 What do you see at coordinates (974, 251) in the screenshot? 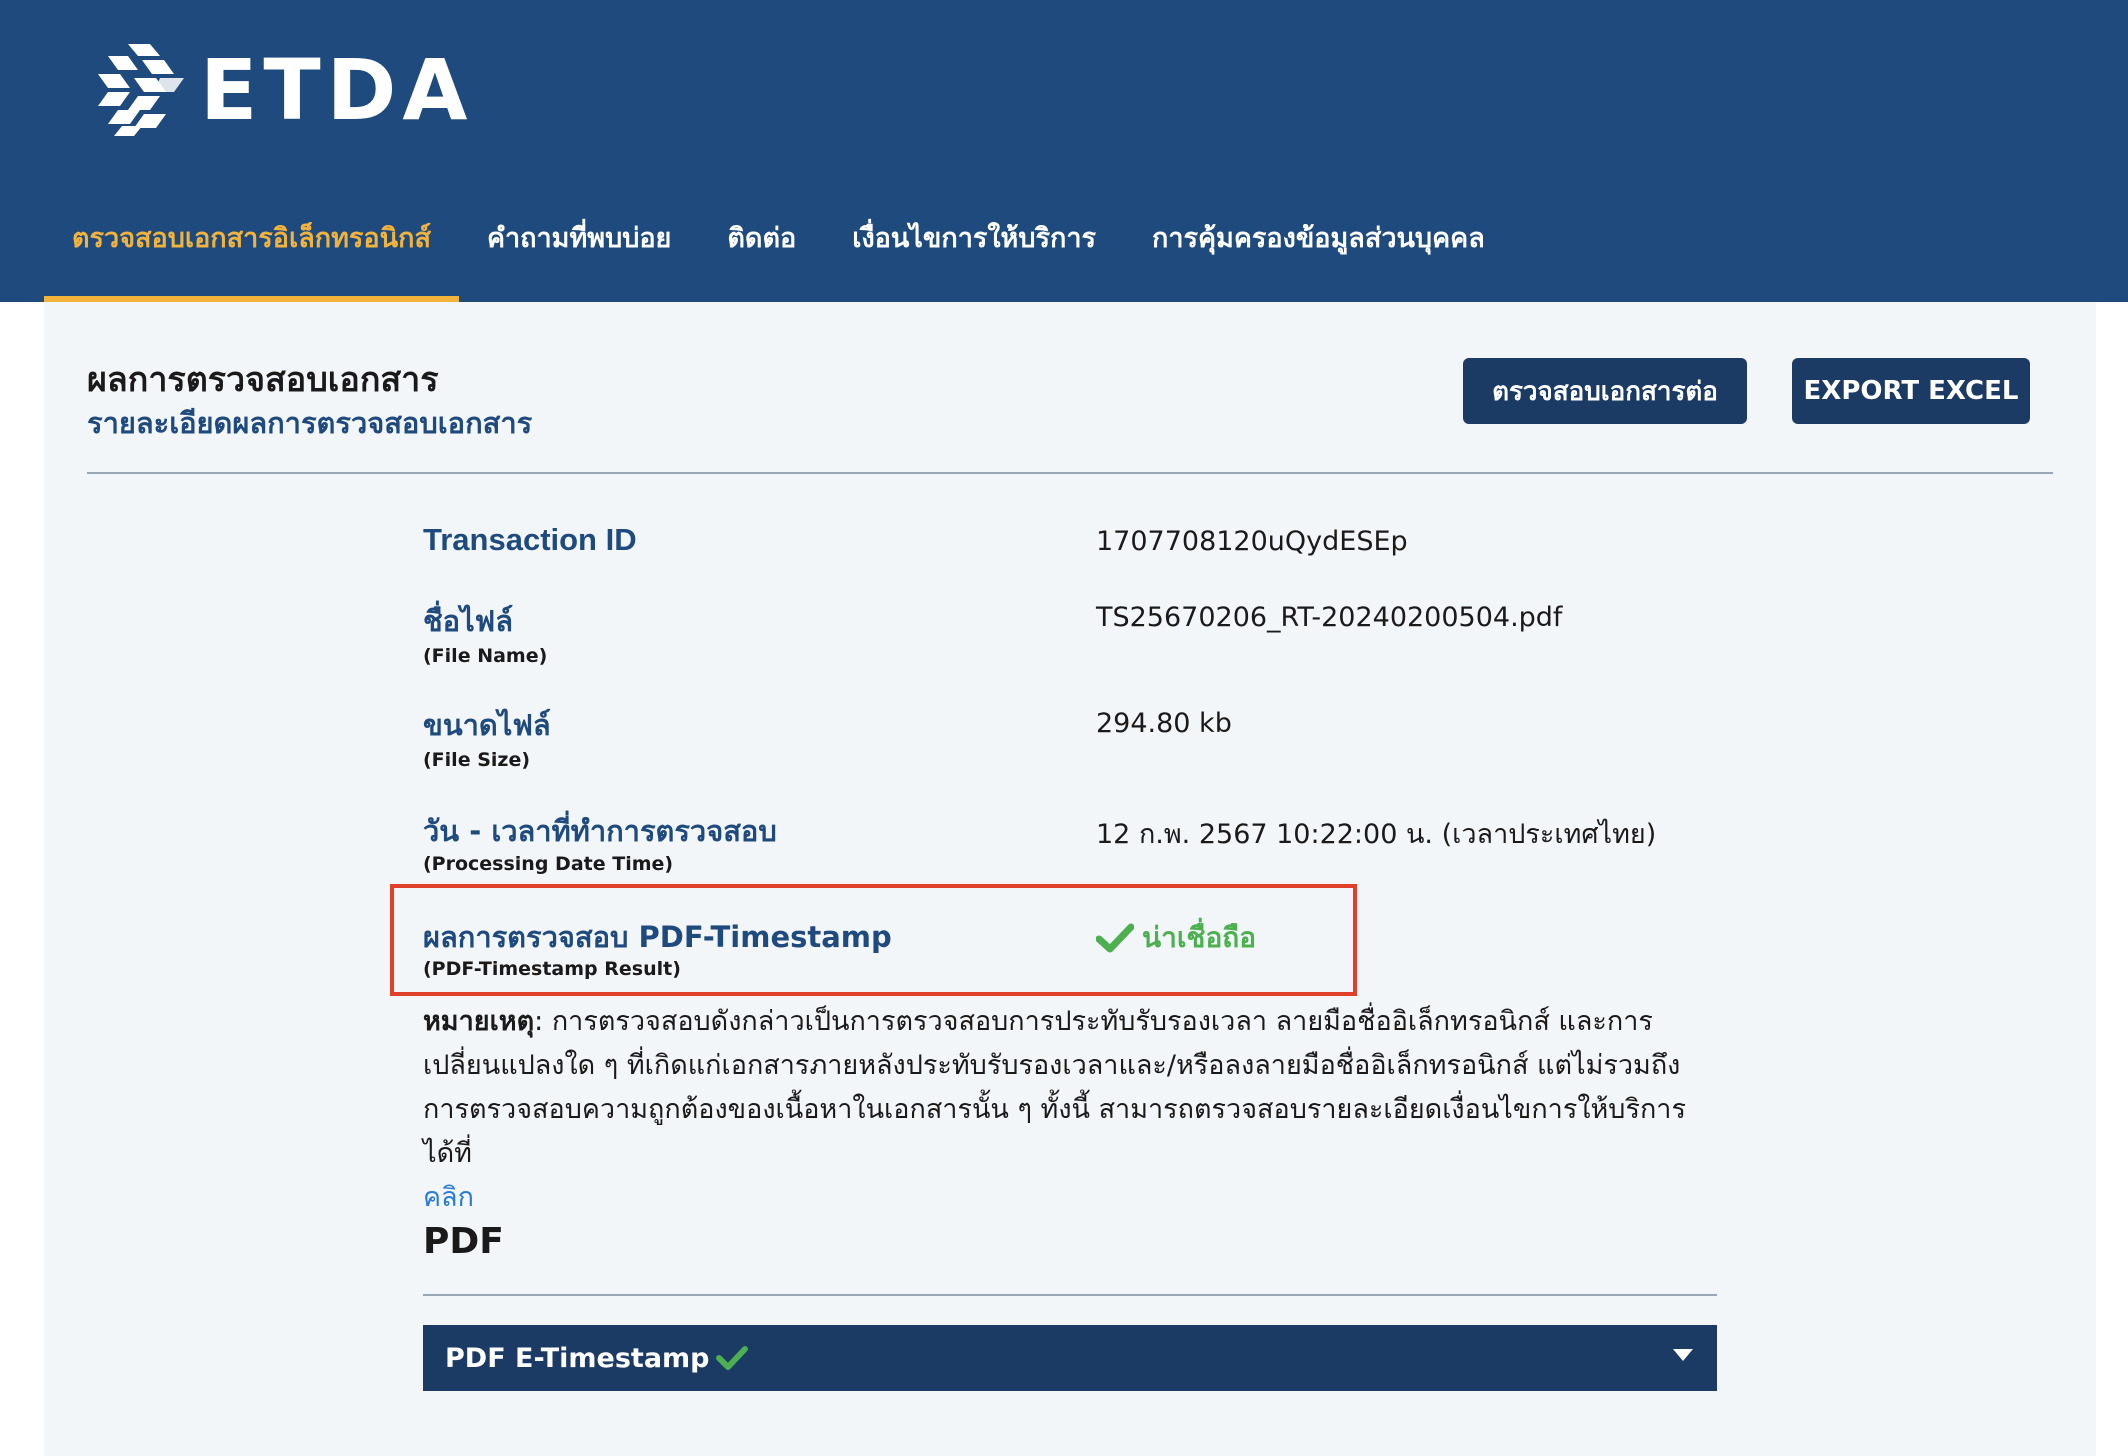
I see `nav-item-terms: เงื่อนไขการให้บริการ` at bounding box center [974, 251].